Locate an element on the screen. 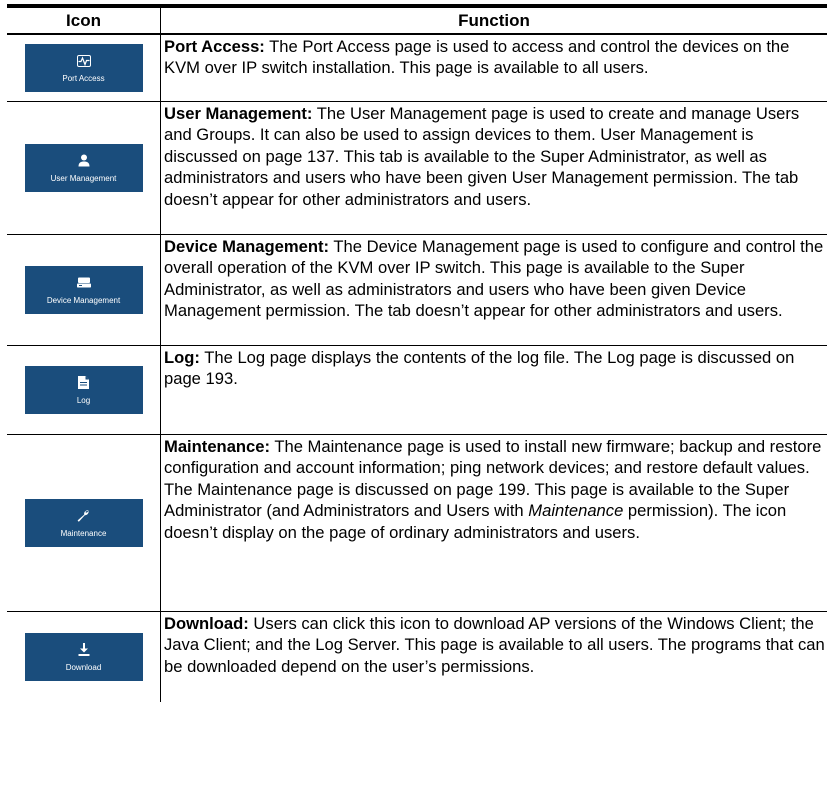 The image size is (833, 788). row-title: Port Access: is located at coordinates (214, 46).